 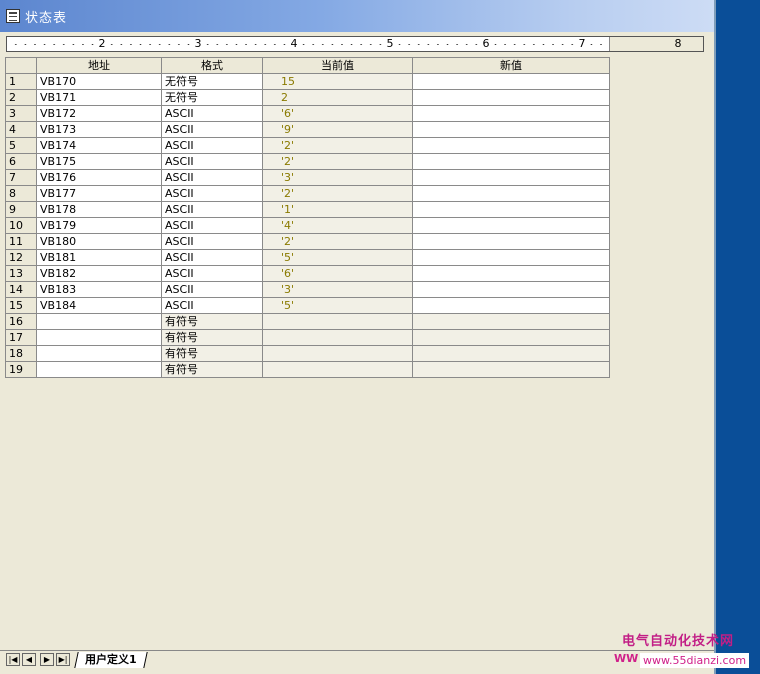 I want to click on row-number: 3, so click(x=21, y=113).